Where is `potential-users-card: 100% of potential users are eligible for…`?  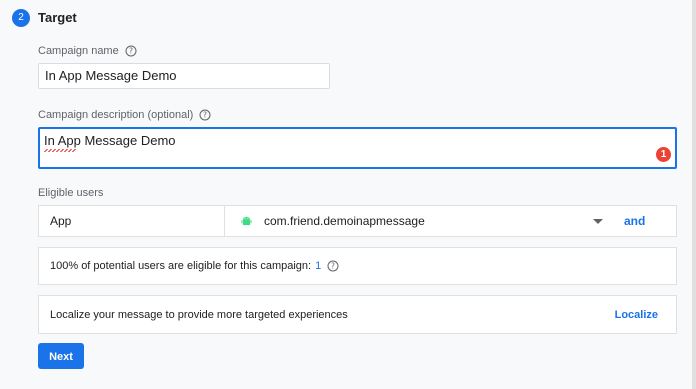 potential-users-card: 100% of potential users are eligible for… is located at coordinates (357, 266).